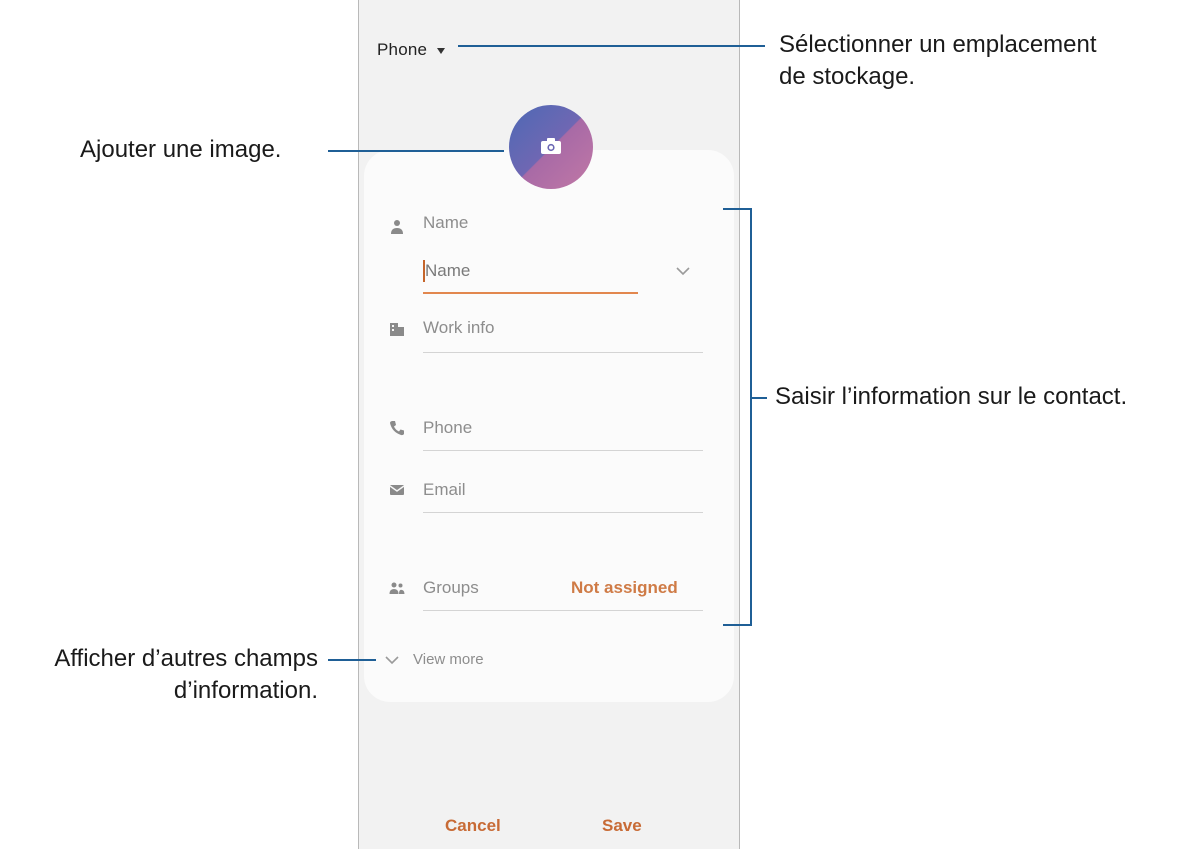 This screenshot has width=1200, height=849. I want to click on groups-underline, so click(563, 610).